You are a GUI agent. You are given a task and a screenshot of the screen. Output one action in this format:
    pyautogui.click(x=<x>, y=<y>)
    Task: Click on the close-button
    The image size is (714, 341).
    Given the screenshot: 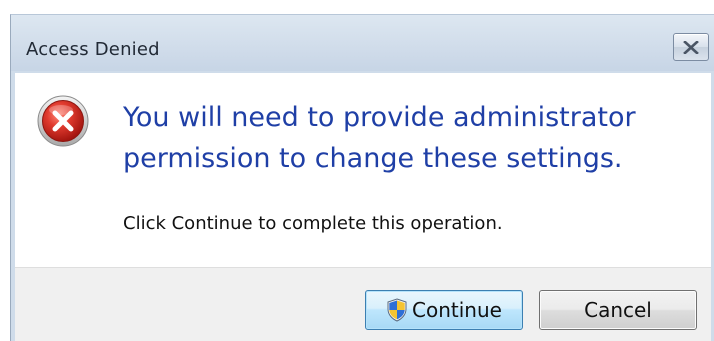 What is the action you would take?
    pyautogui.click(x=691, y=47)
    